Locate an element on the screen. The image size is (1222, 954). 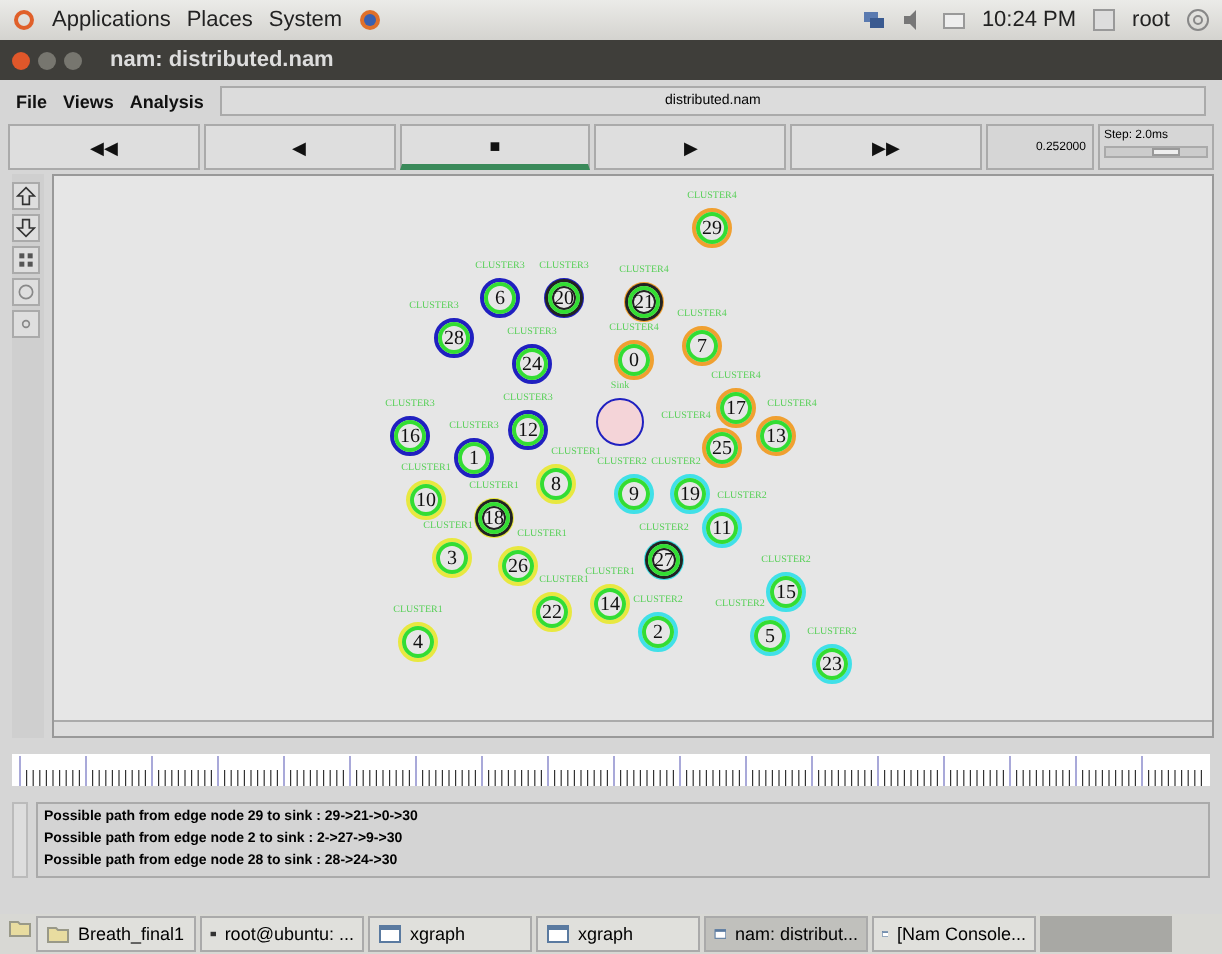
menu-item: Analysis is located at coordinates (166, 101).